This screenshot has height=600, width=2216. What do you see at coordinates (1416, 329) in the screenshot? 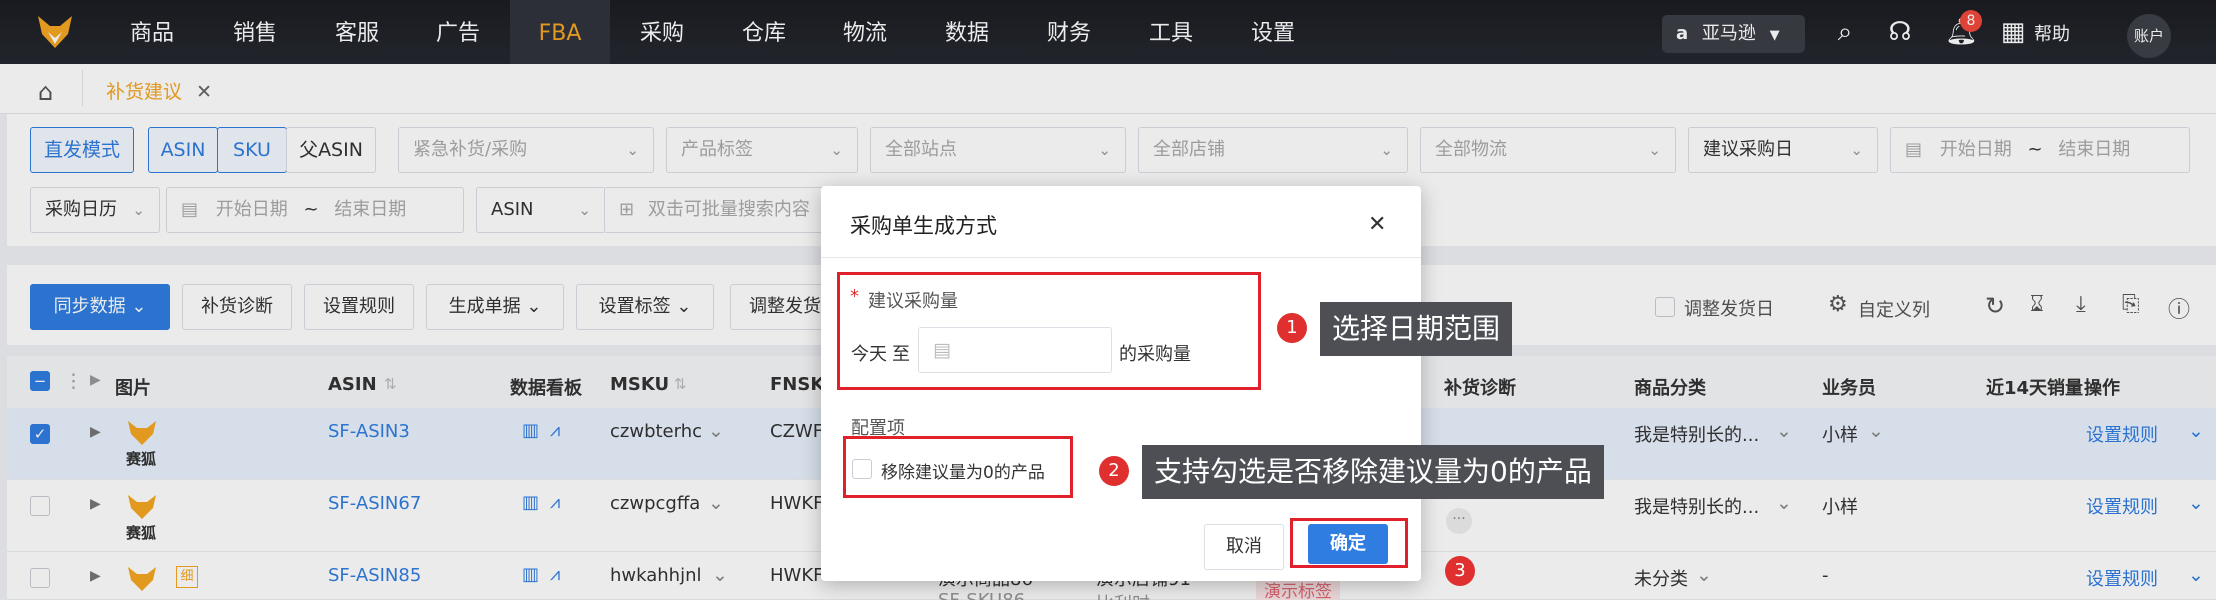
I see `callout-text-1: 选择日期范围` at bounding box center [1416, 329].